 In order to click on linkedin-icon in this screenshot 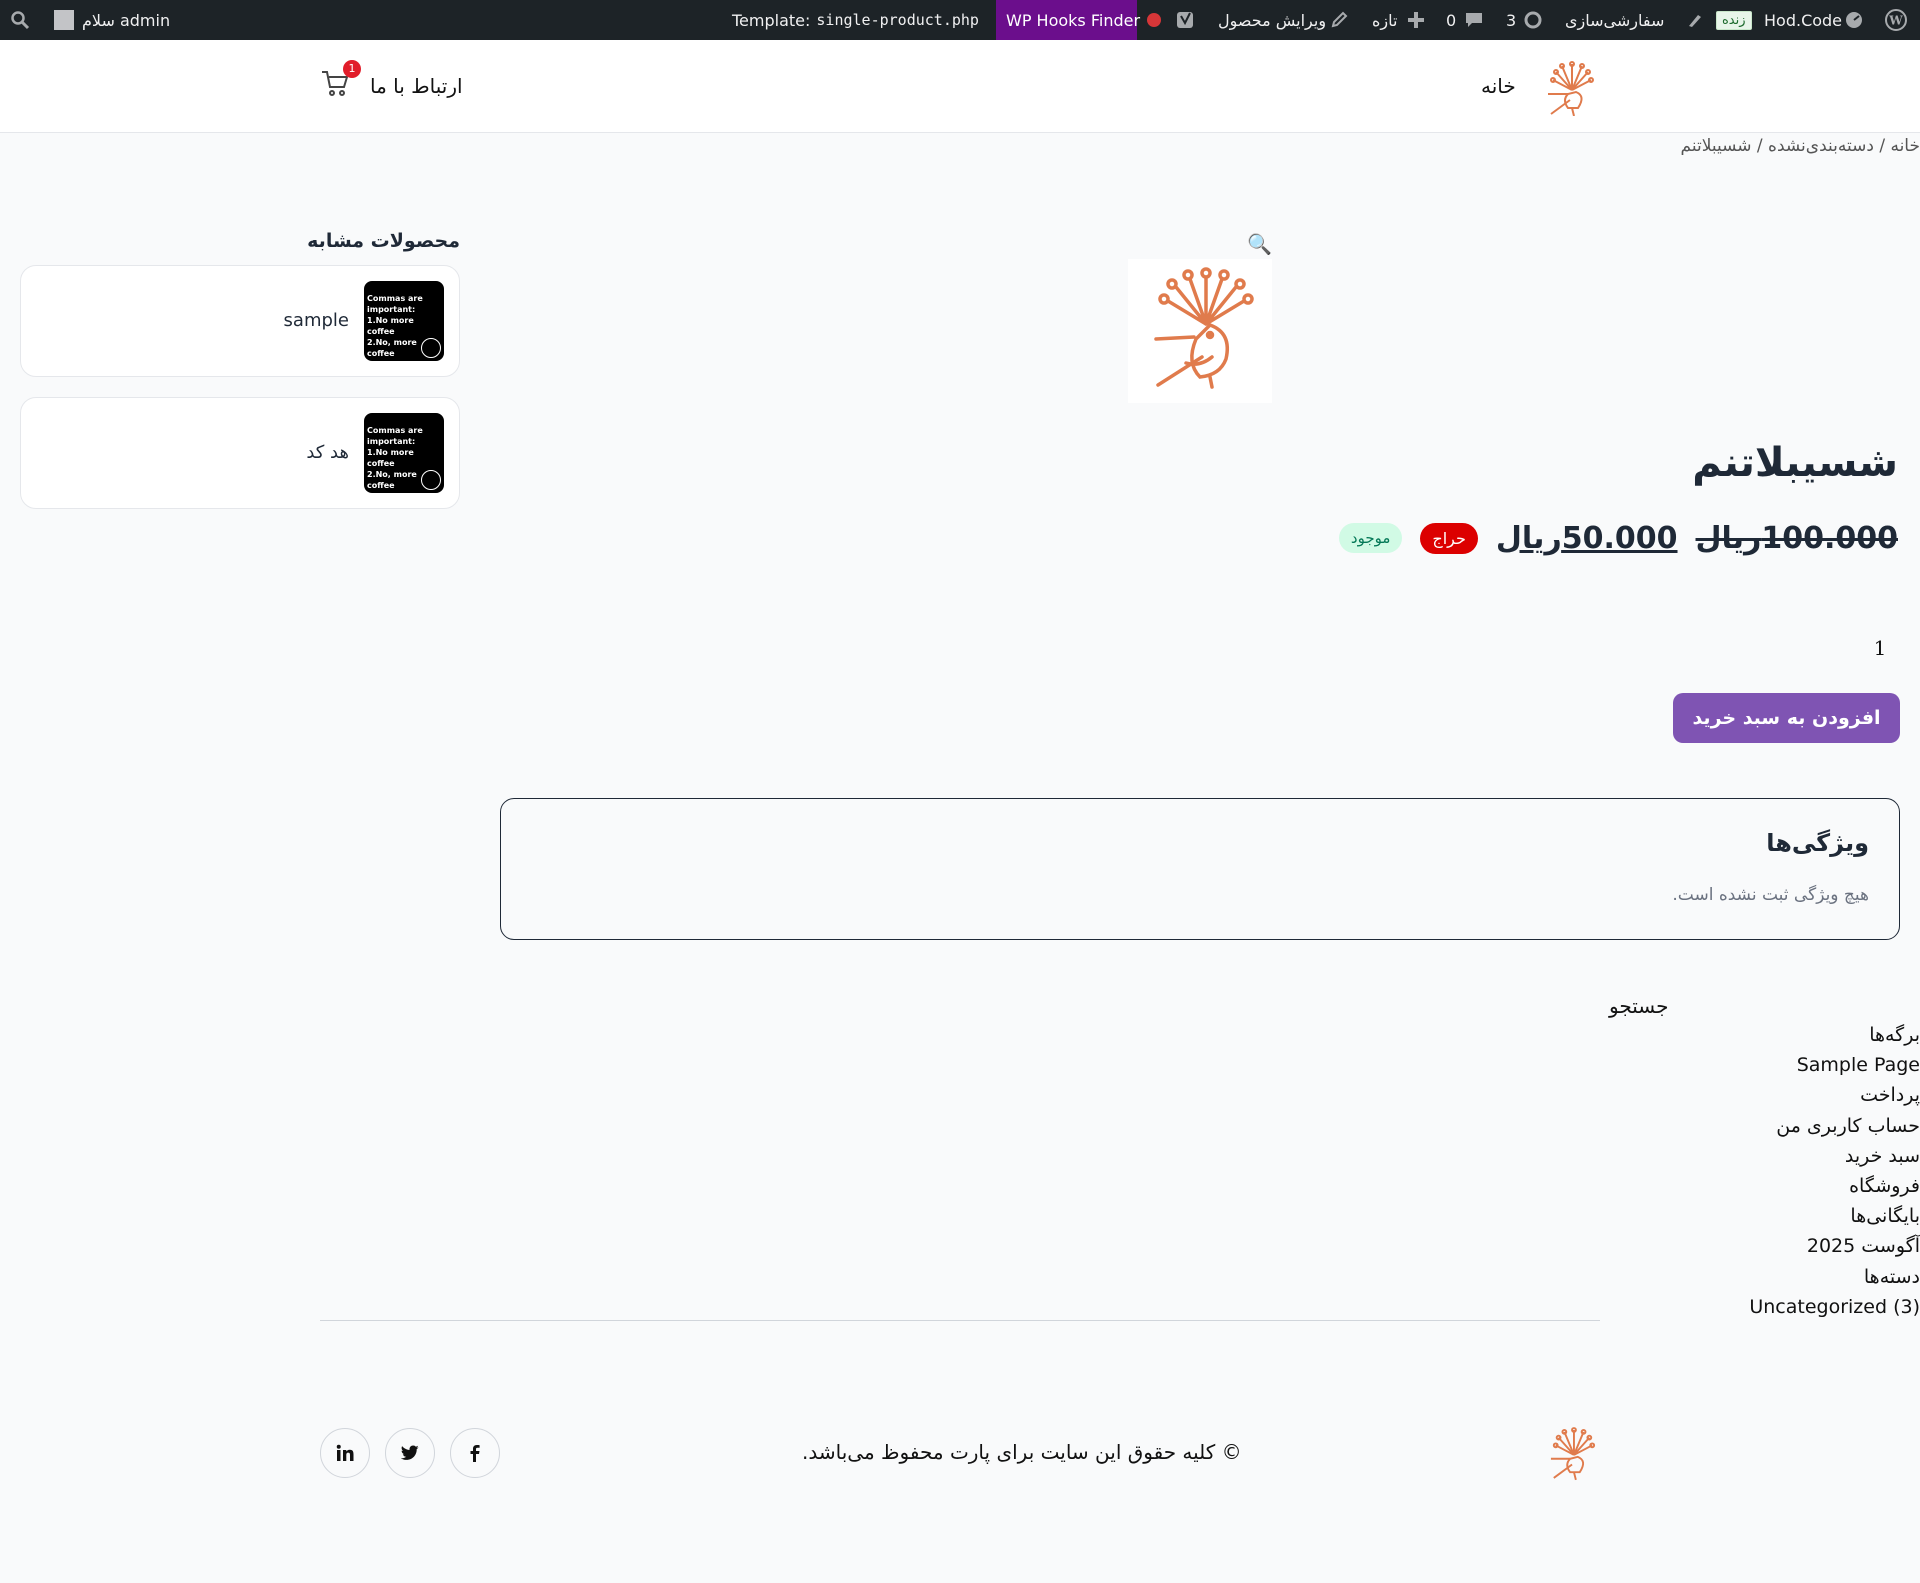, I will do `click(345, 1453)`.